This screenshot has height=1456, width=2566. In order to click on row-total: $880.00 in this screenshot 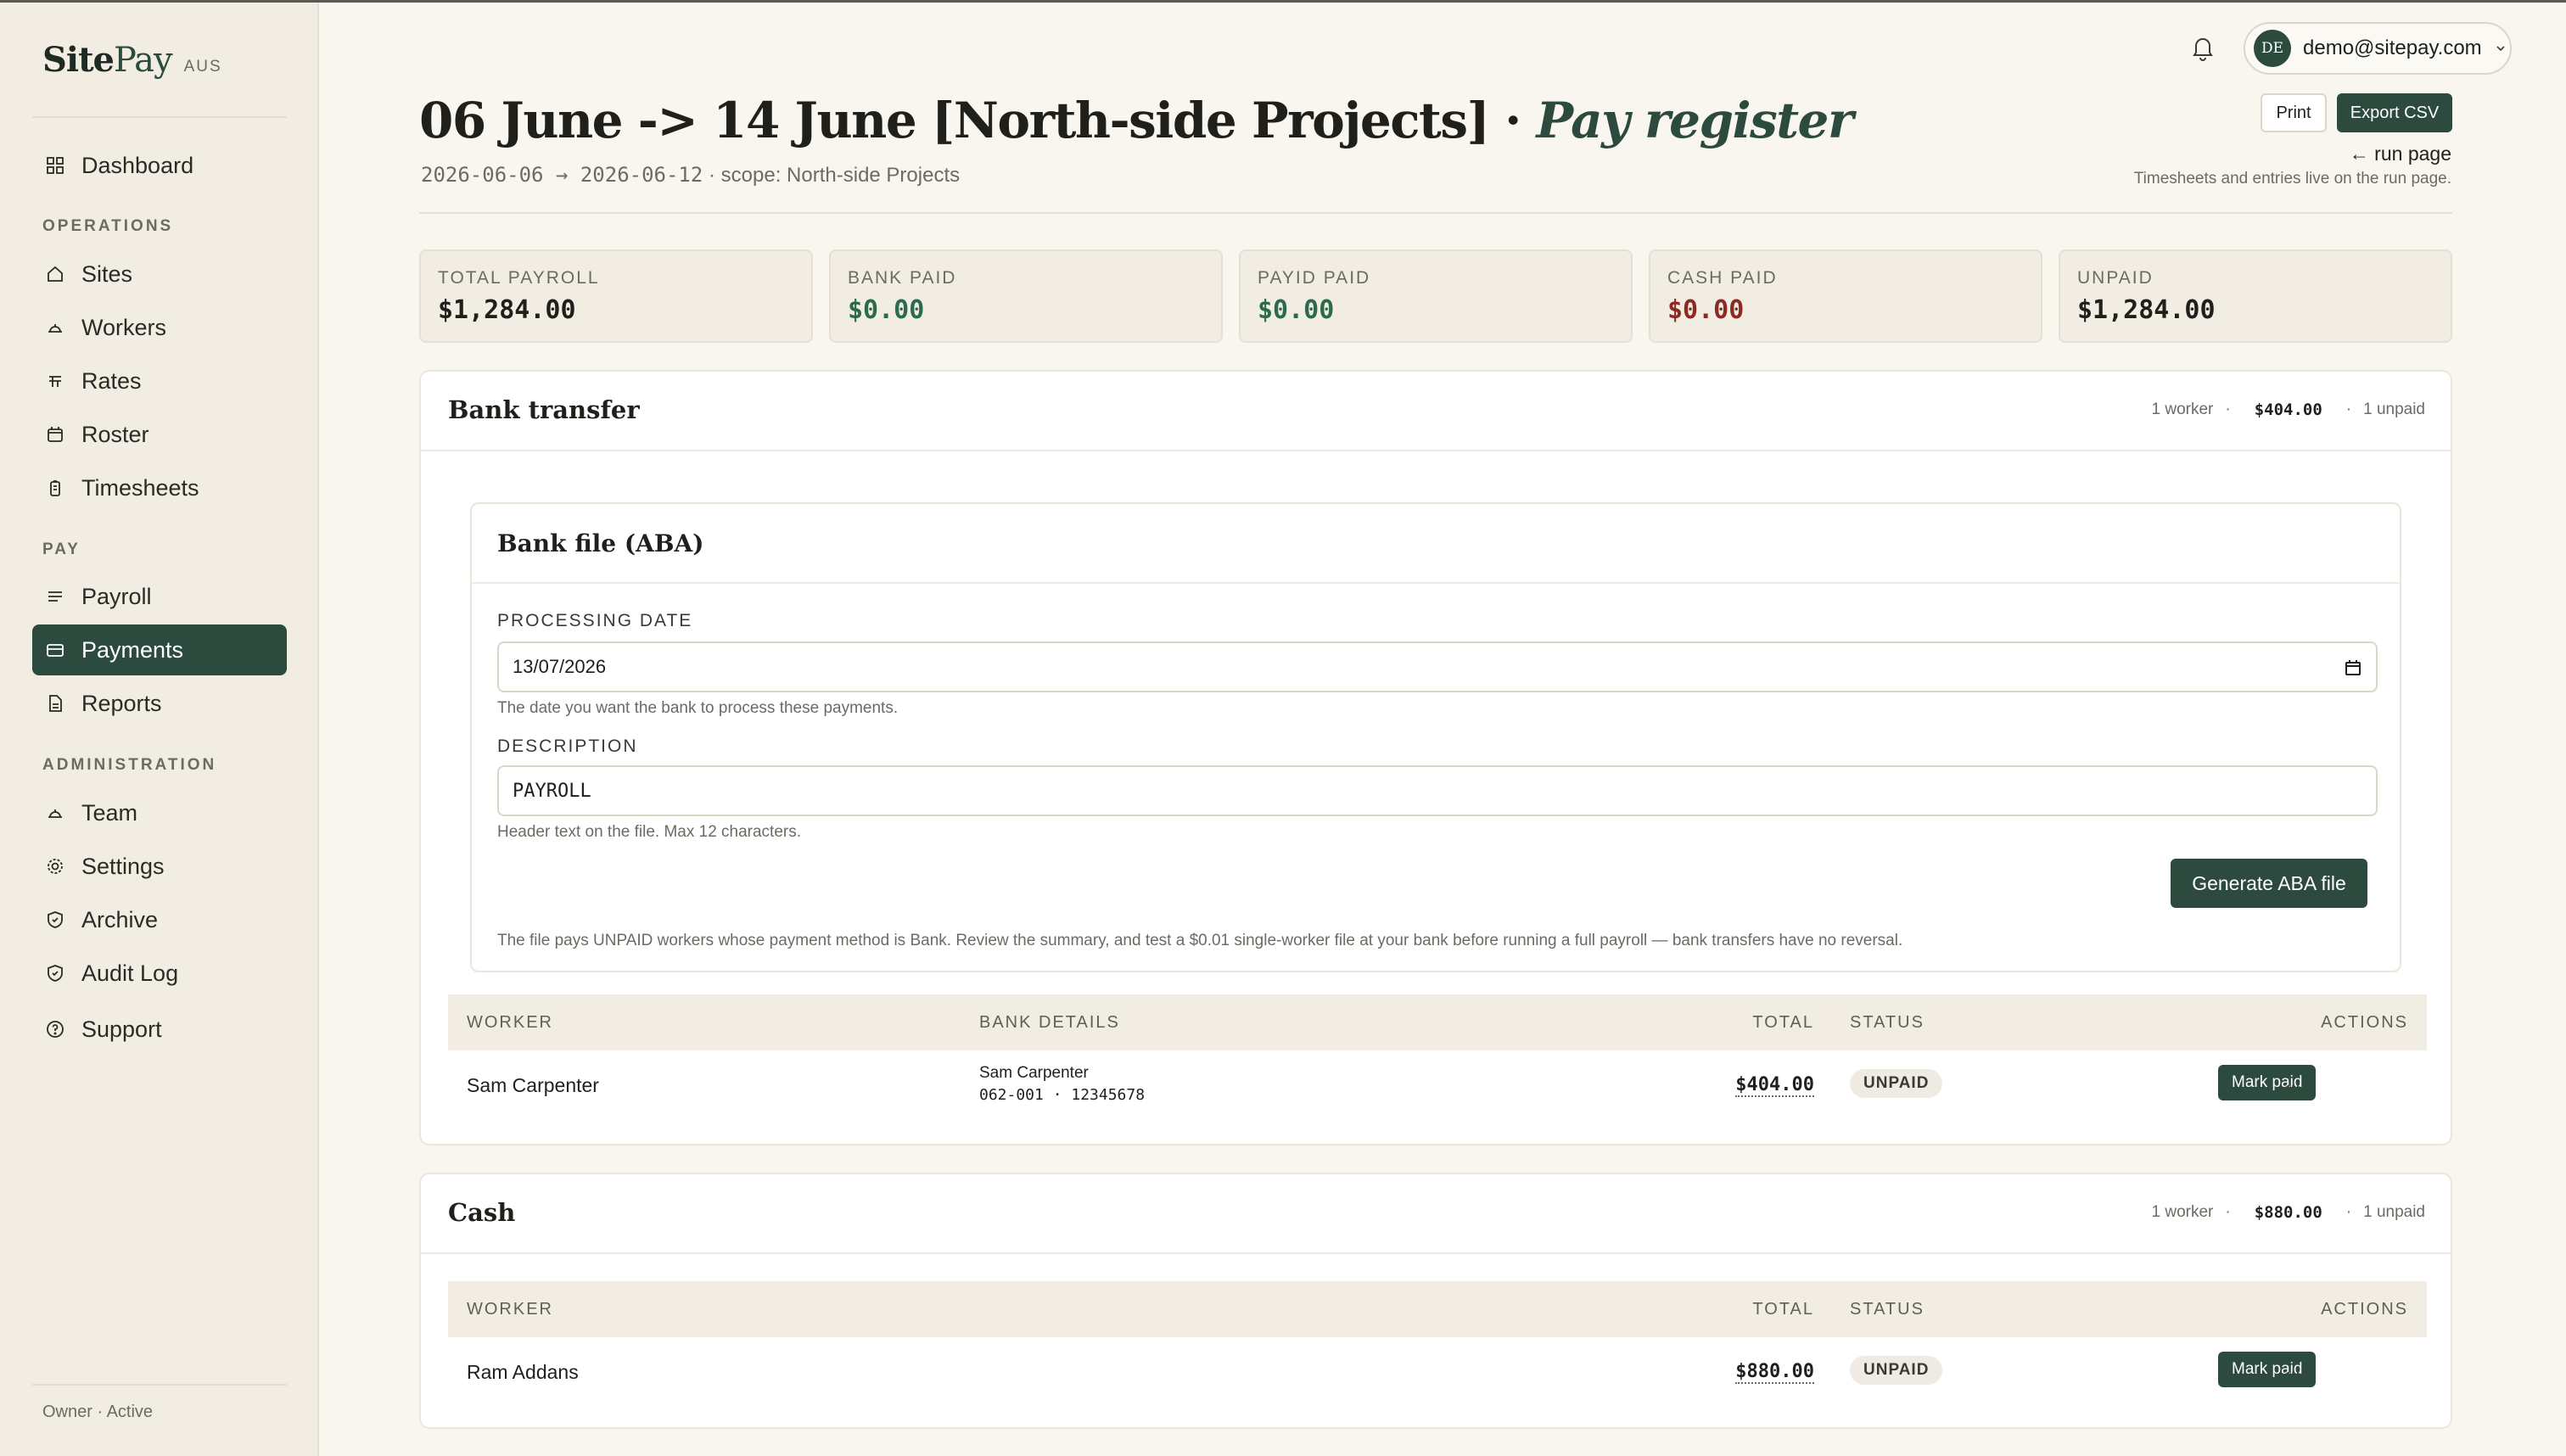, I will do `click(1774, 1372)`.